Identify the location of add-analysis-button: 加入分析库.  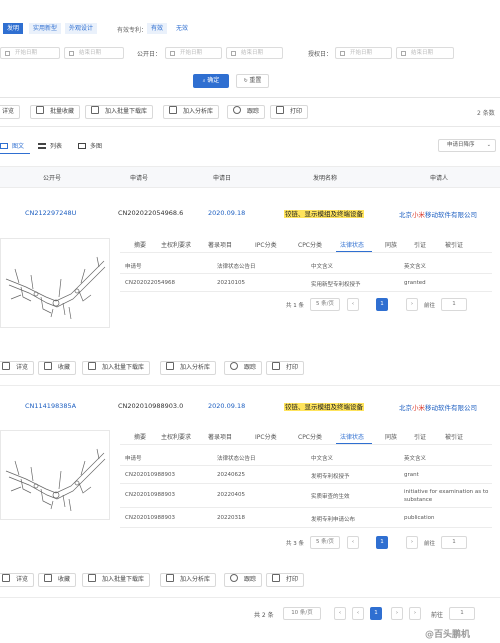
(191, 112).